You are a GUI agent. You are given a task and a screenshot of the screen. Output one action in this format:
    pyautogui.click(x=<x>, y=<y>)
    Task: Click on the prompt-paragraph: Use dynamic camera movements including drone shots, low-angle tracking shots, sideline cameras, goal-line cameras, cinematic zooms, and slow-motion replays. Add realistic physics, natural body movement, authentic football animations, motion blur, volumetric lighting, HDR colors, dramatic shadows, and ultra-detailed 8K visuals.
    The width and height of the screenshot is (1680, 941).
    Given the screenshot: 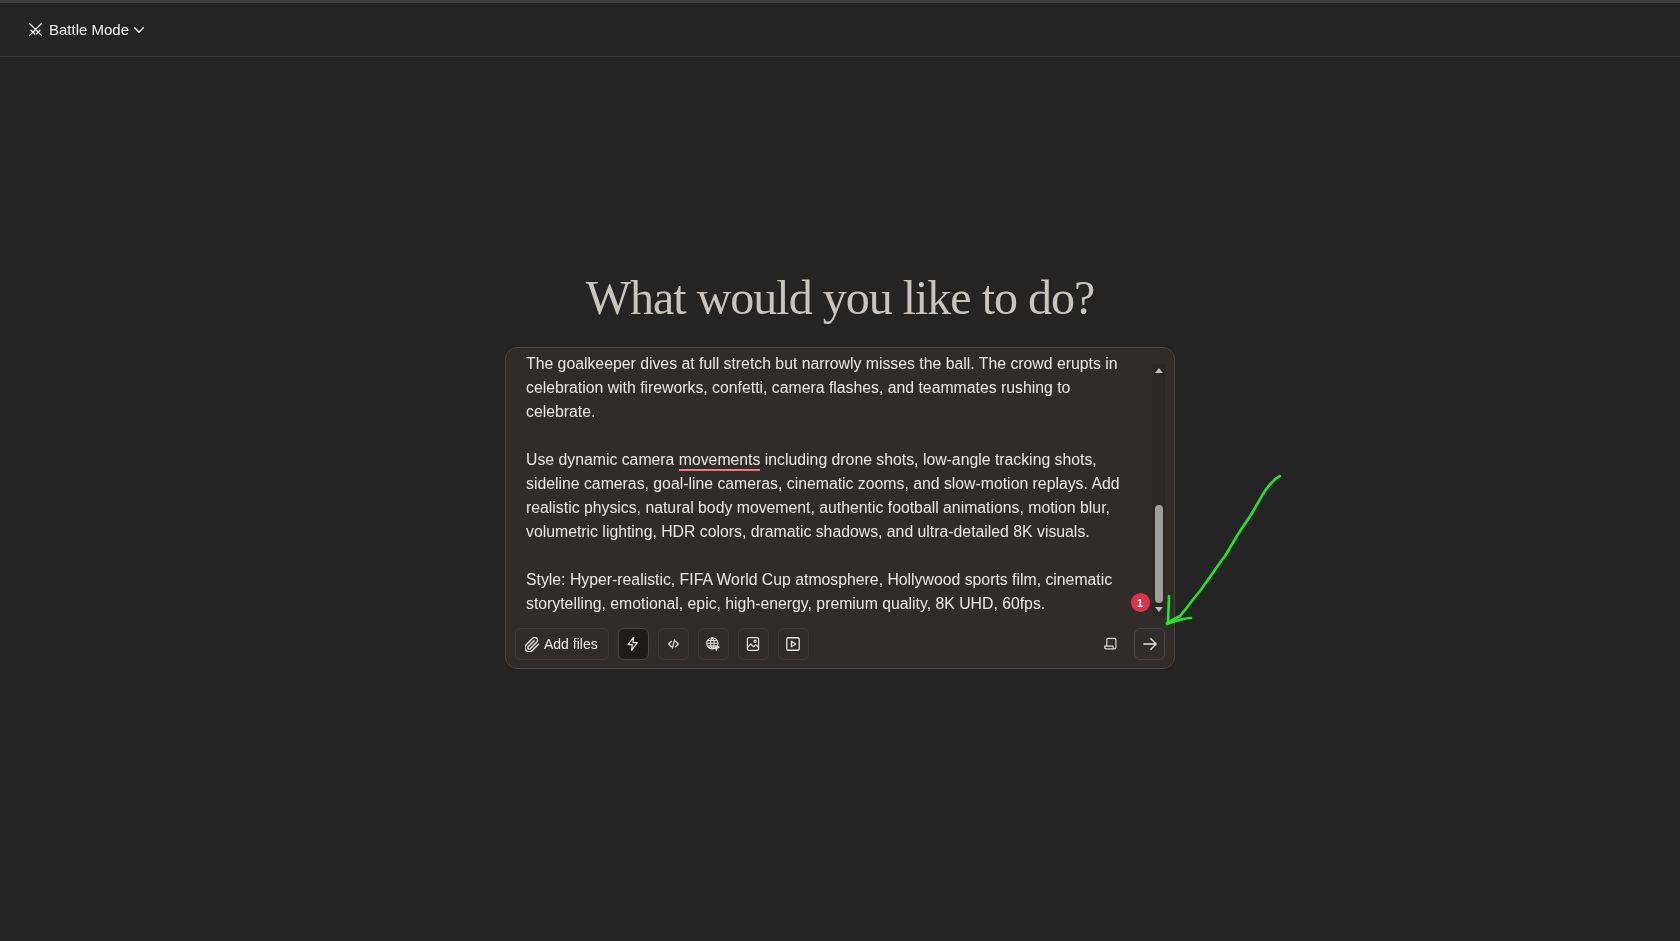 What is the action you would take?
    pyautogui.click(x=823, y=496)
    